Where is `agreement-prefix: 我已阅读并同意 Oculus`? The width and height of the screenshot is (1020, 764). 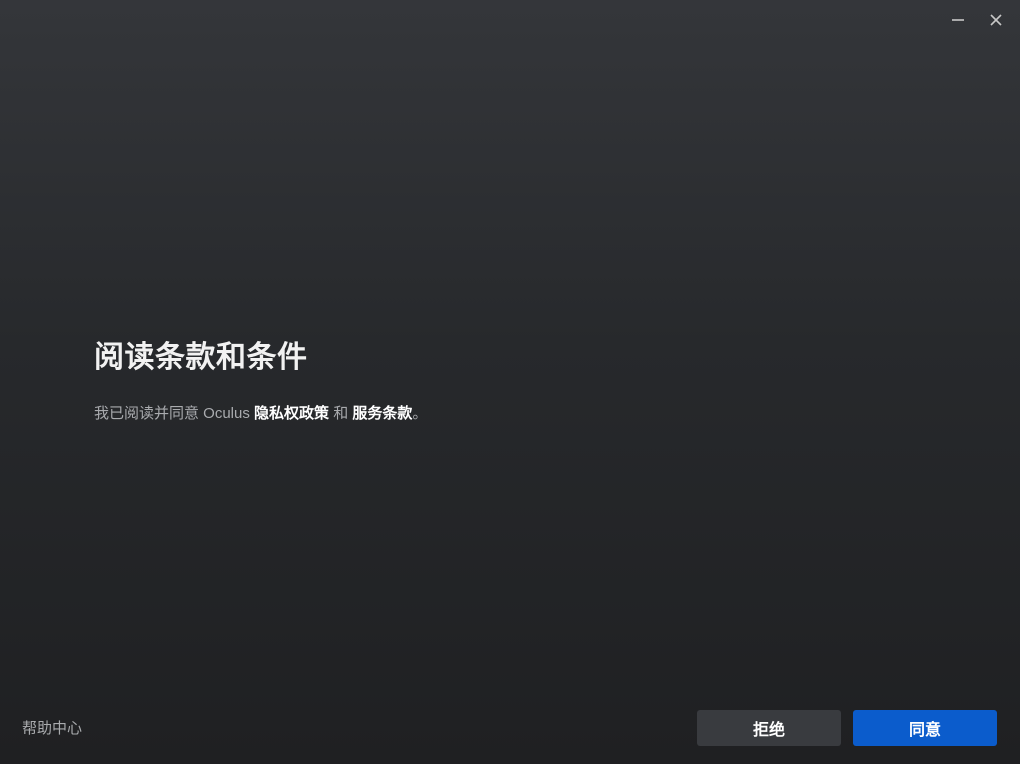 agreement-prefix: 我已阅读并同意 Oculus is located at coordinates (174, 413).